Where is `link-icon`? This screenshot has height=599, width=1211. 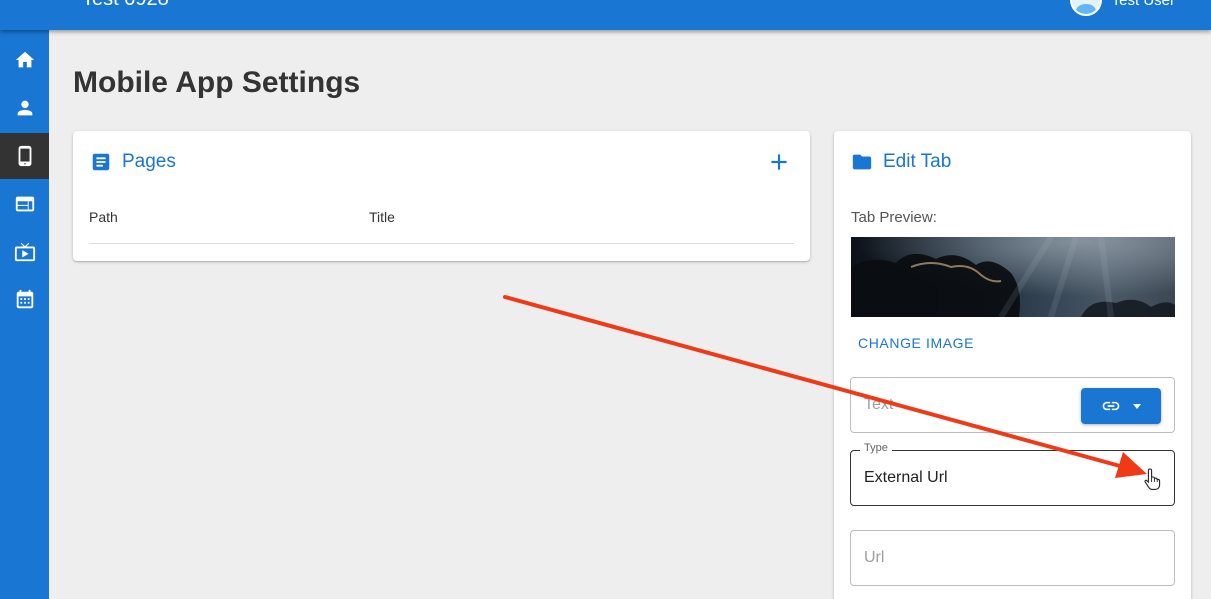
link-icon is located at coordinates (1111, 406).